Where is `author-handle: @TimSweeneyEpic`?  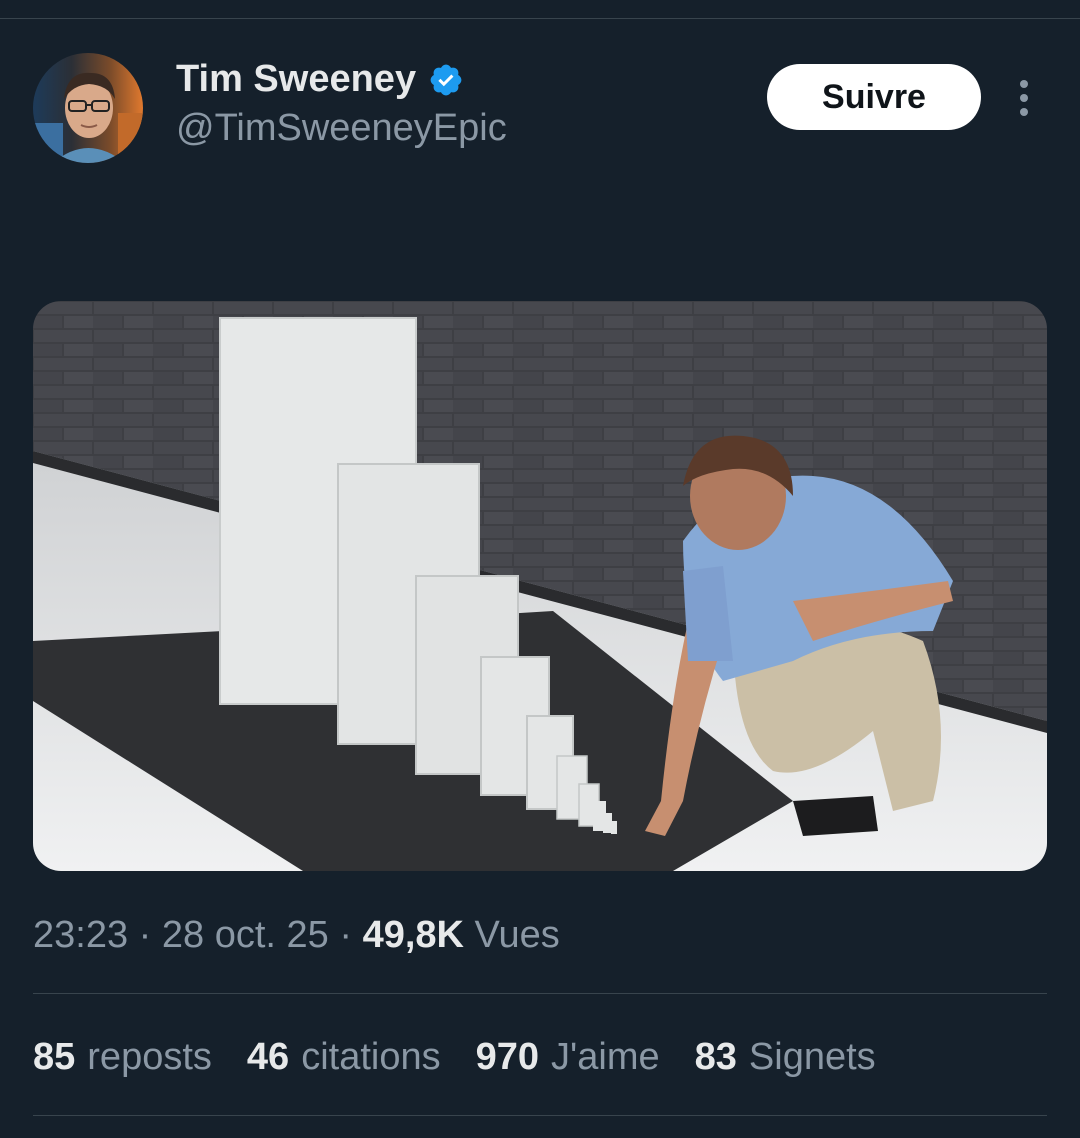
author-handle: @TimSweeneyEpic is located at coordinates (341, 128).